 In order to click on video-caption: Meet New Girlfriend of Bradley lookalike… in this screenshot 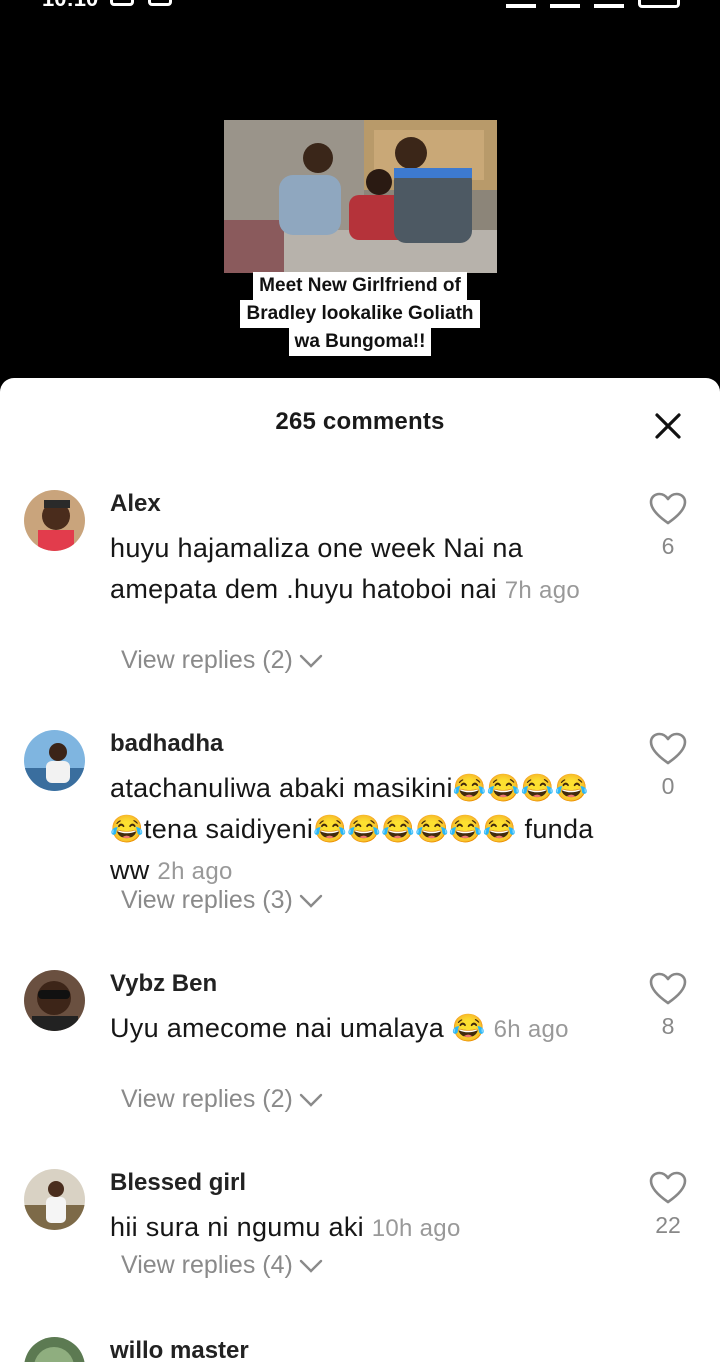, I will do `click(360, 314)`.